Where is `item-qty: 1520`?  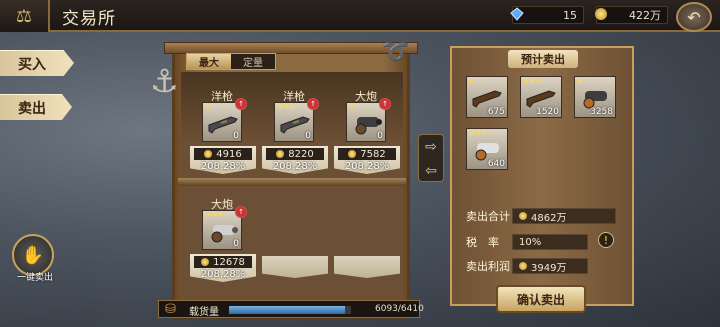
item-qty: 1520 is located at coordinates (547, 112).